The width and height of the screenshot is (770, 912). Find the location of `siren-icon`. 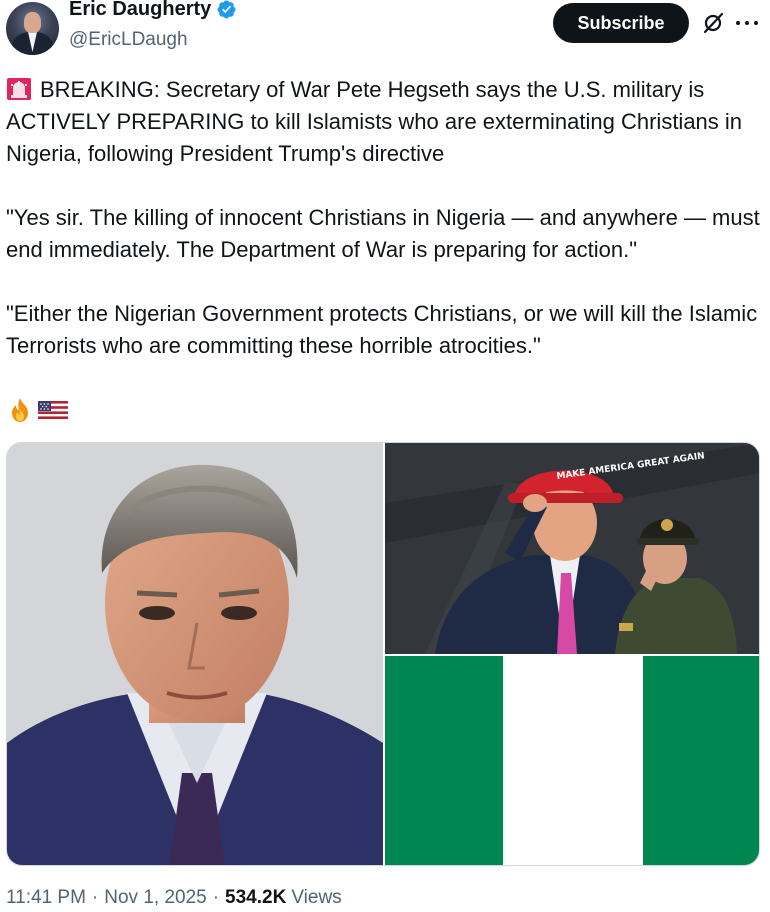

siren-icon is located at coordinates (19, 89).